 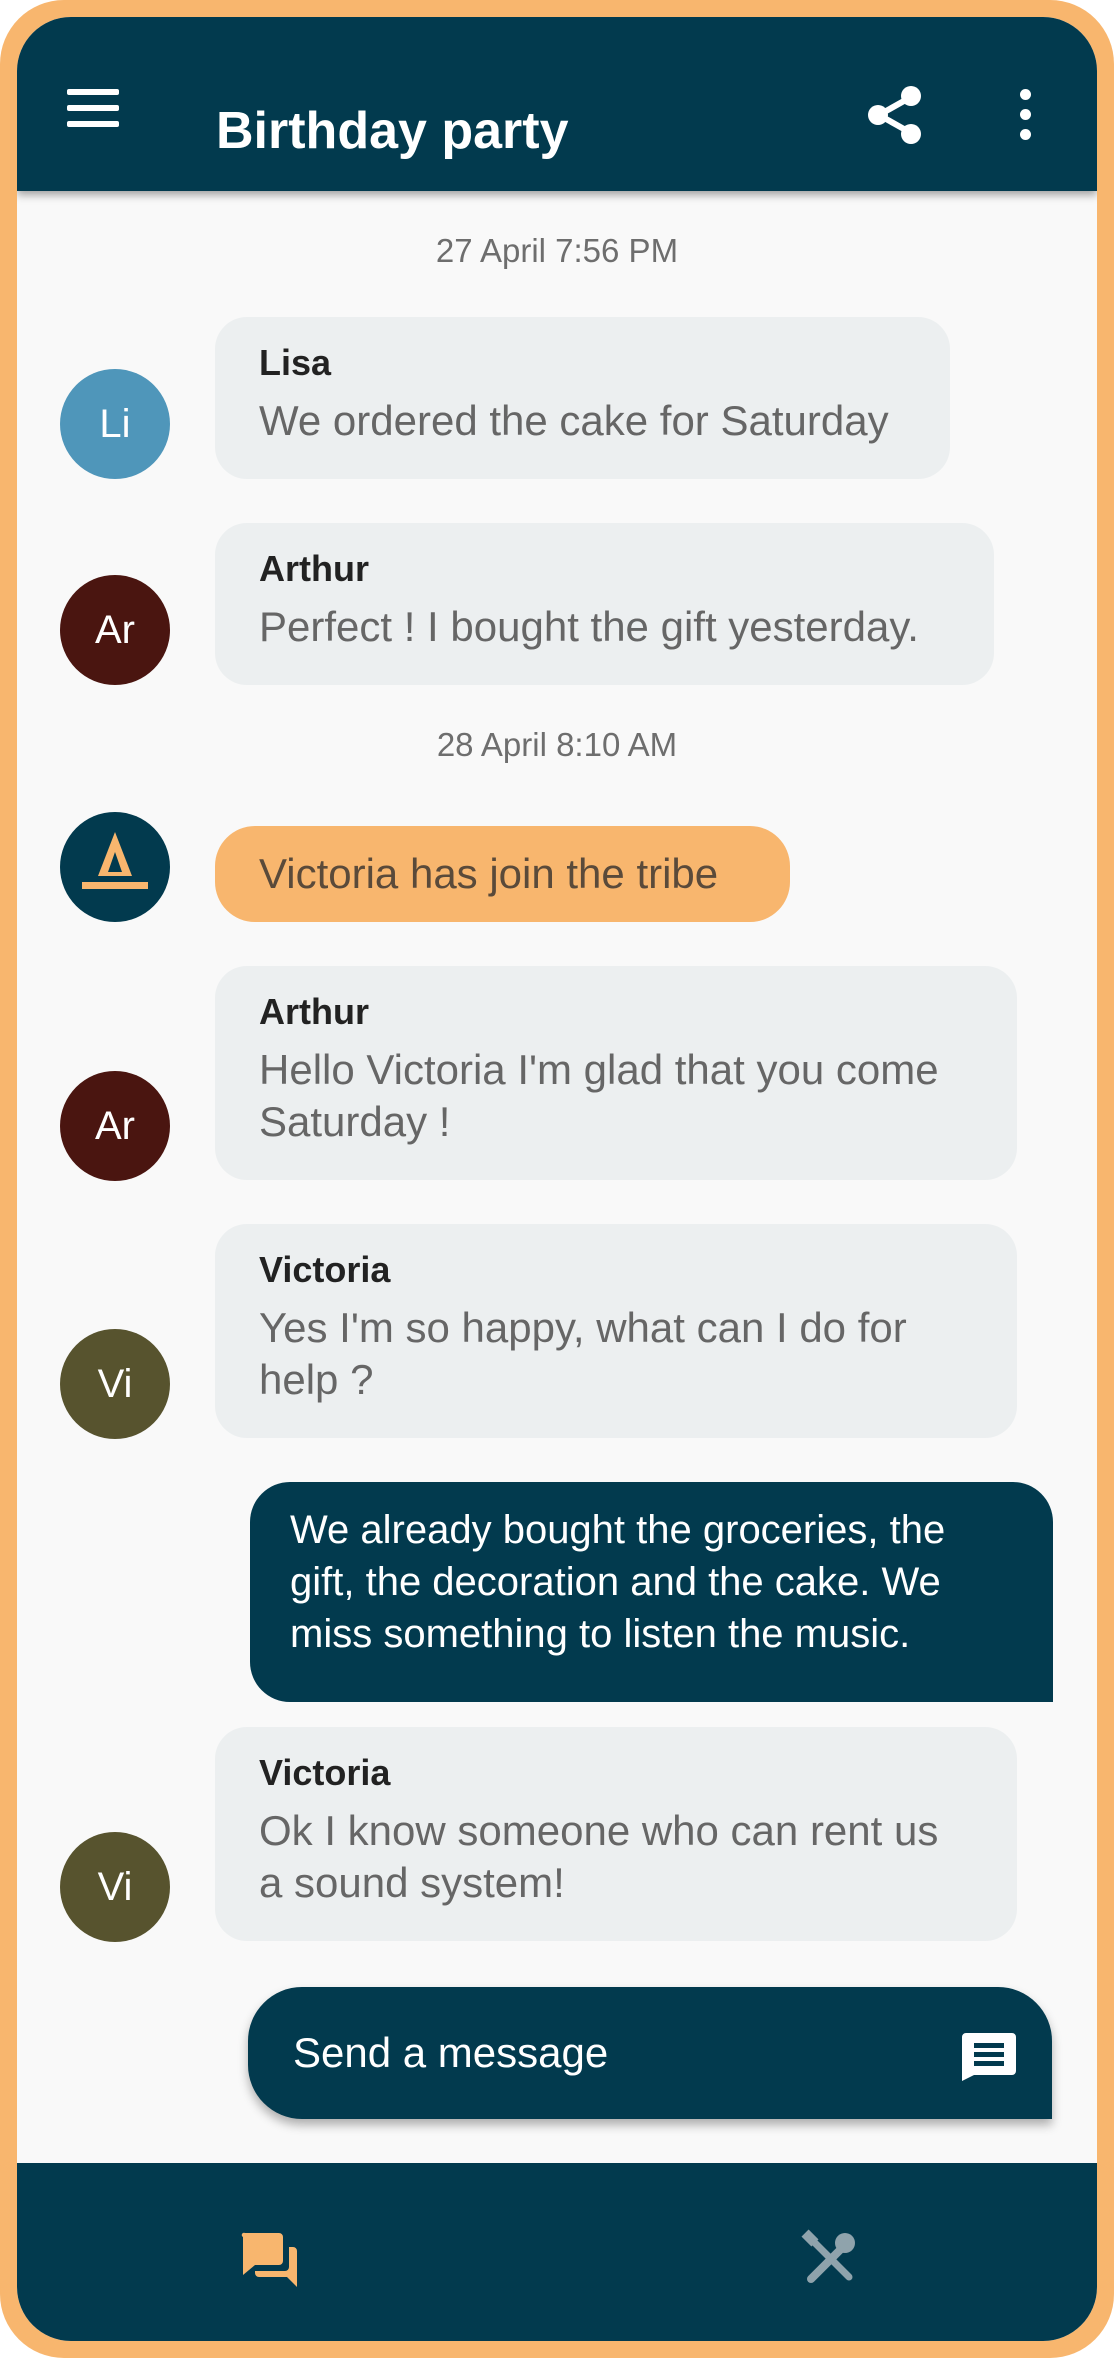 What do you see at coordinates (1025, 115) in the screenshot?
I see `more-vert-icon` at bounding box center [1025, 115].